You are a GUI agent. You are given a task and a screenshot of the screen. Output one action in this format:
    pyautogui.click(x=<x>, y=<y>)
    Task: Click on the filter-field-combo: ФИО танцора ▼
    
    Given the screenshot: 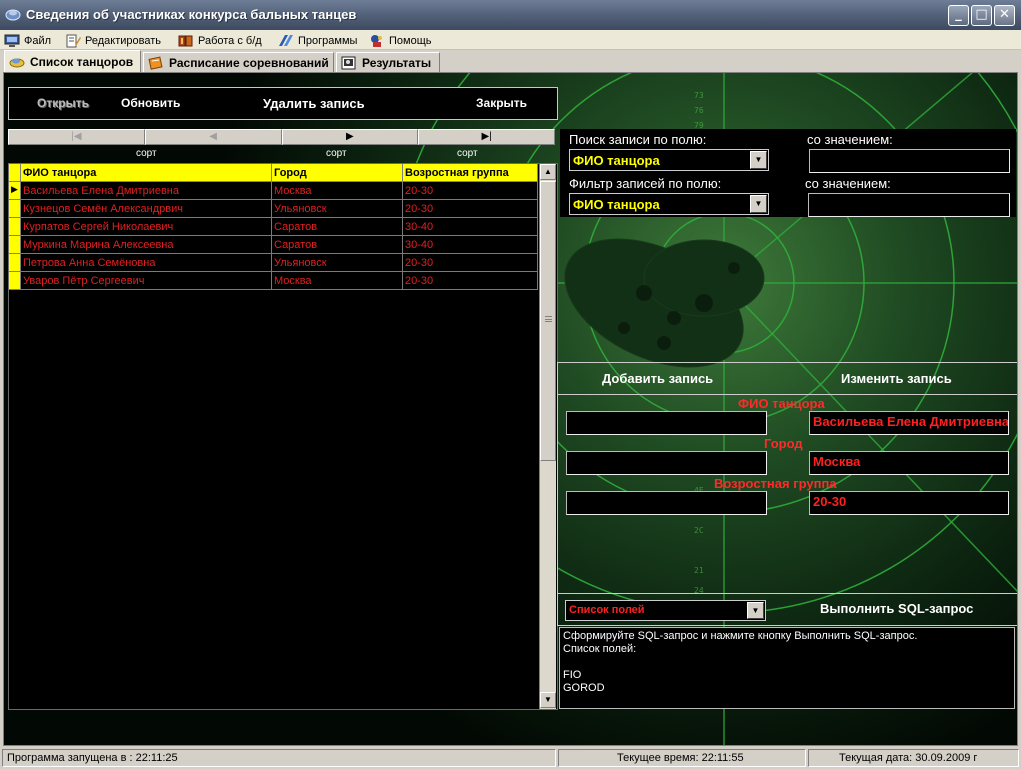 What is the action you would take?
    pyautogui.click(x=669, y=204)
    